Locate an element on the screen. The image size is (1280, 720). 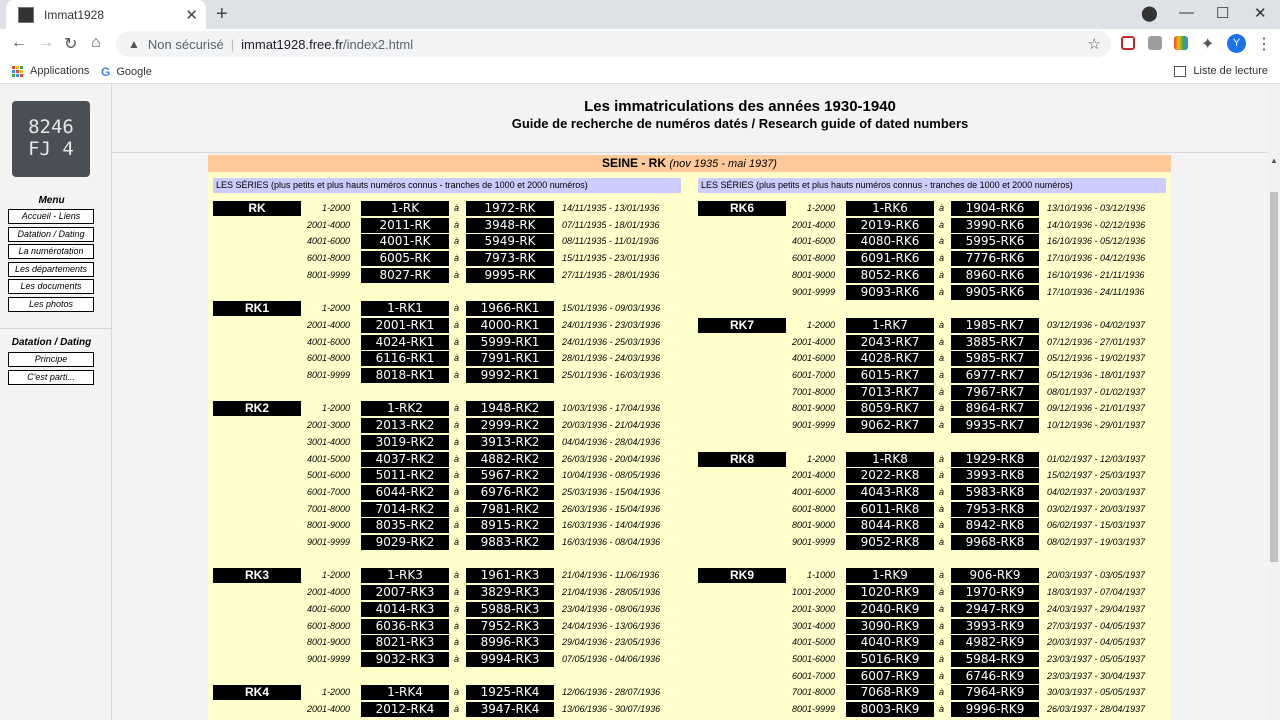
plate-last: 9994-RK3 is located at coordinates (510, 659).